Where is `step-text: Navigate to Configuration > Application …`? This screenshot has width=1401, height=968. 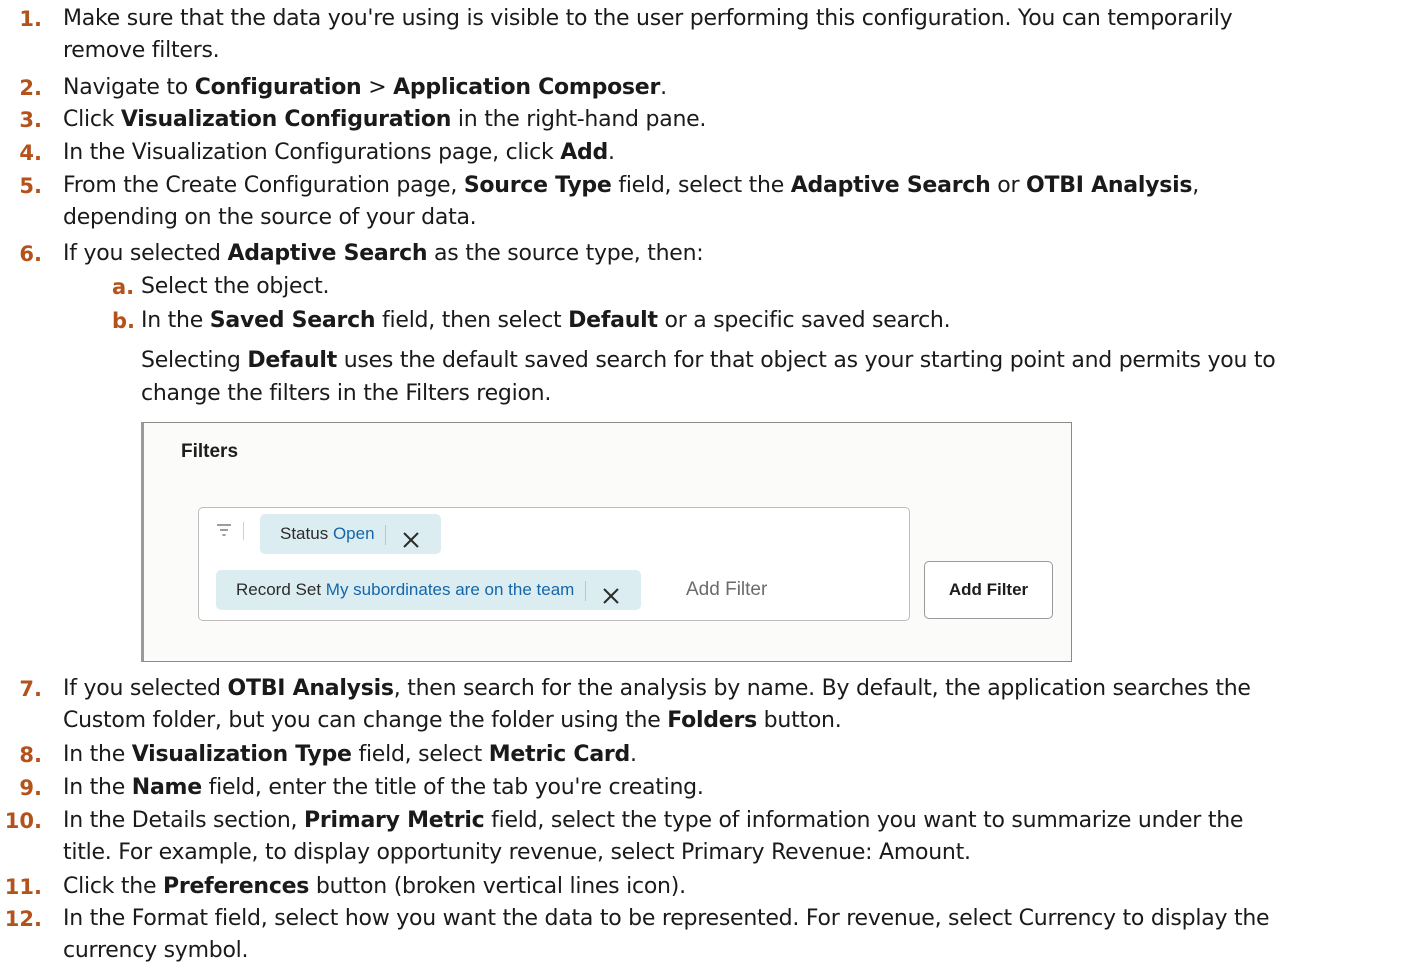 step-text: Navigate to Configuration > Application … is located at coordinates (365, 88).